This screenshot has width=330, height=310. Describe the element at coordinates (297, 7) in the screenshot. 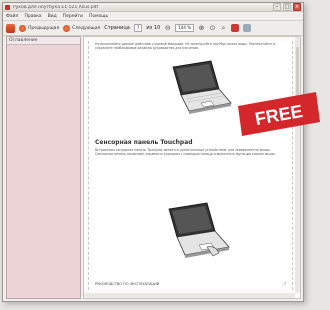

I see `close-button: ×` at that location.